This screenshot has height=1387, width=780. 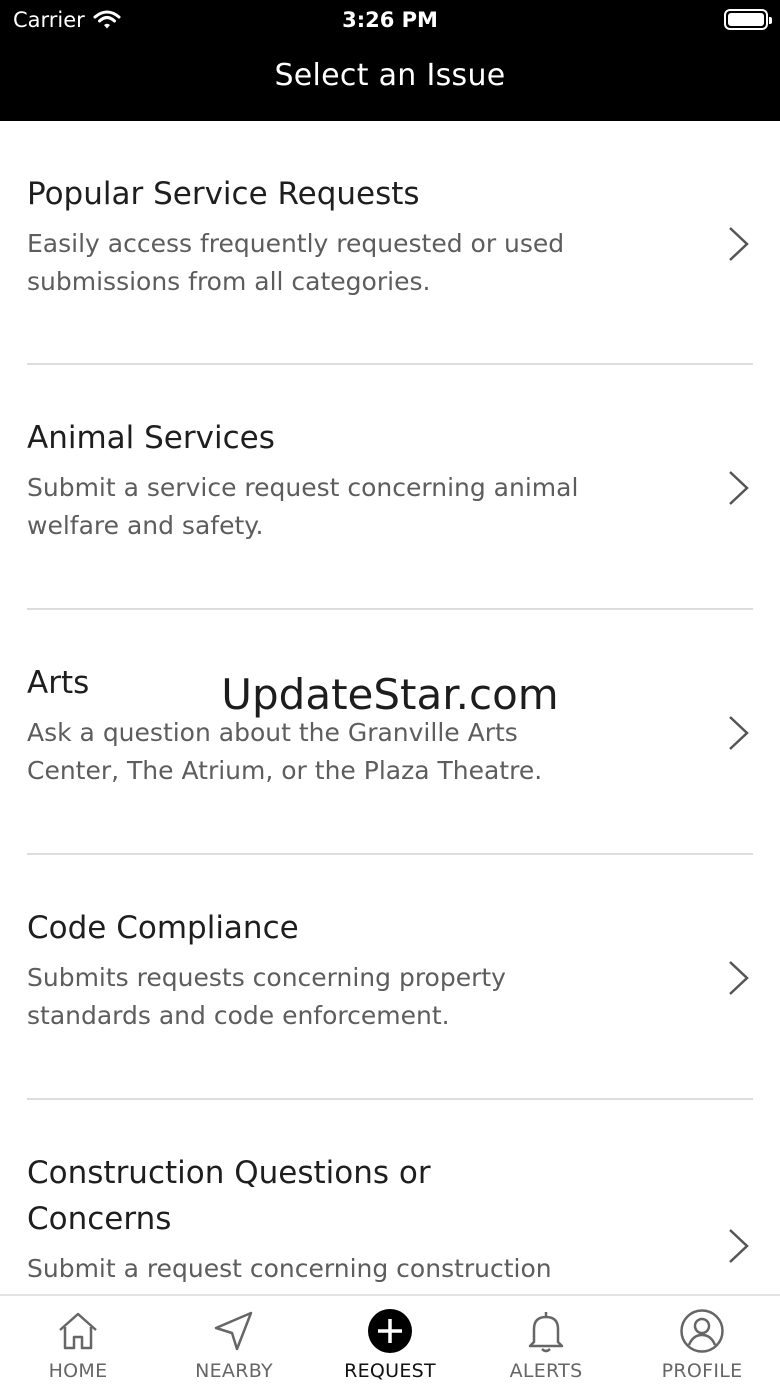 What do you see at coordinates (390, 1331) in the screenshot?
I see `plus-circle-icon` at bounding box center [390, 1331].